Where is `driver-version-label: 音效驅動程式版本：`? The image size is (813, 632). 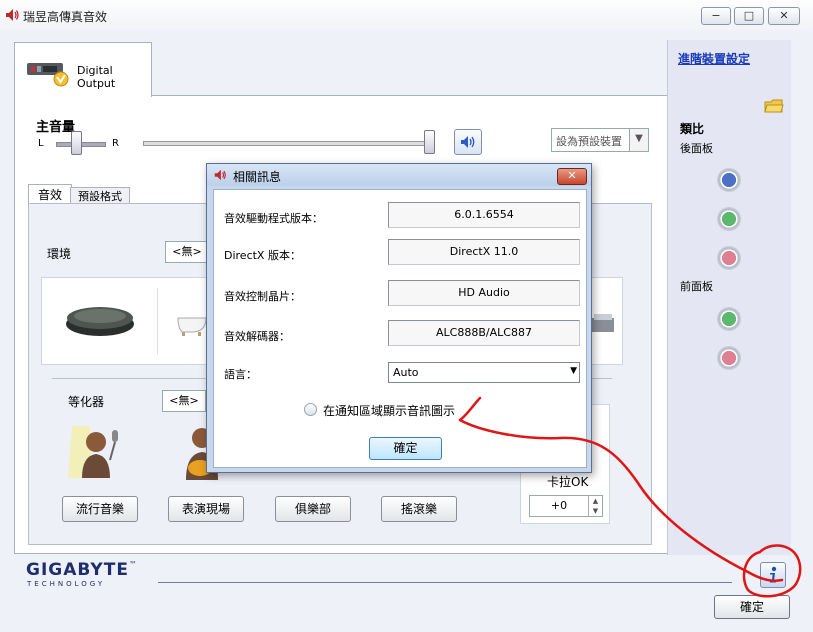 driver-version-label: 音效驅動程式版本： is located at coordinates (273, 218).